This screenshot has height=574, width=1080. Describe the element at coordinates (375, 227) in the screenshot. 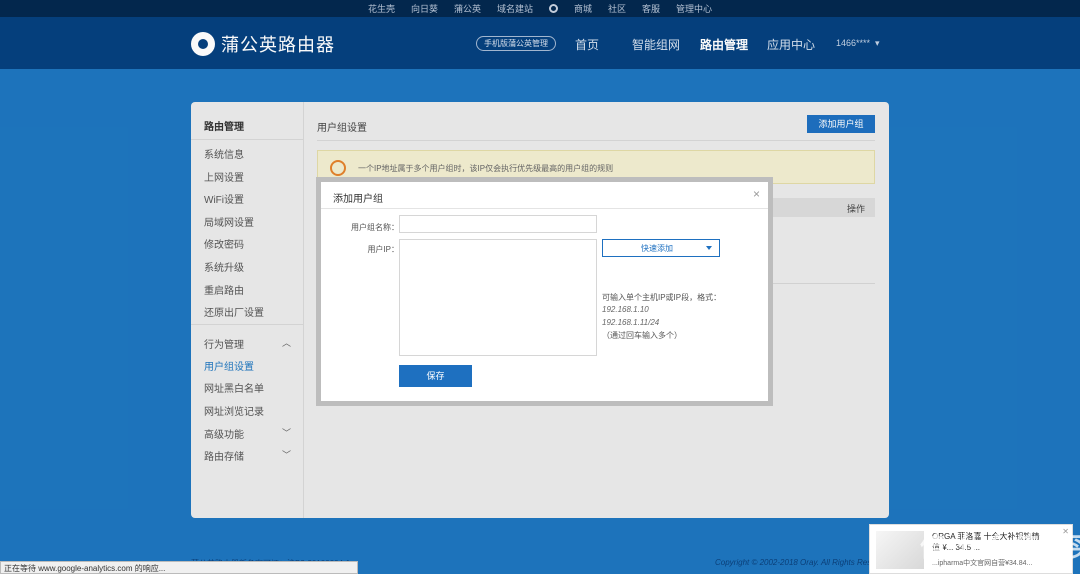

I see `group-name-label: 用户组名称：` at that location.